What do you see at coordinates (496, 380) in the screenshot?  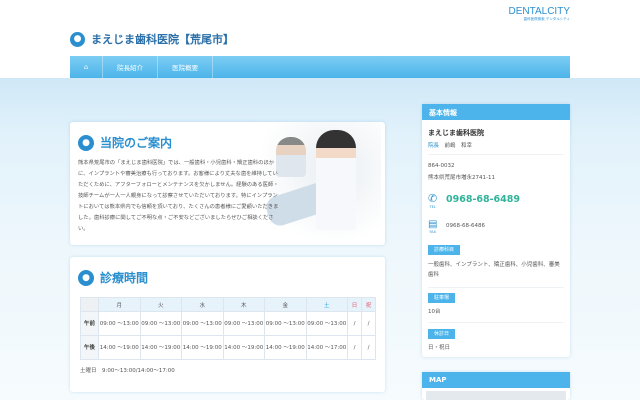 I see `map-heading: MAP` at bounding box center [496, 380].